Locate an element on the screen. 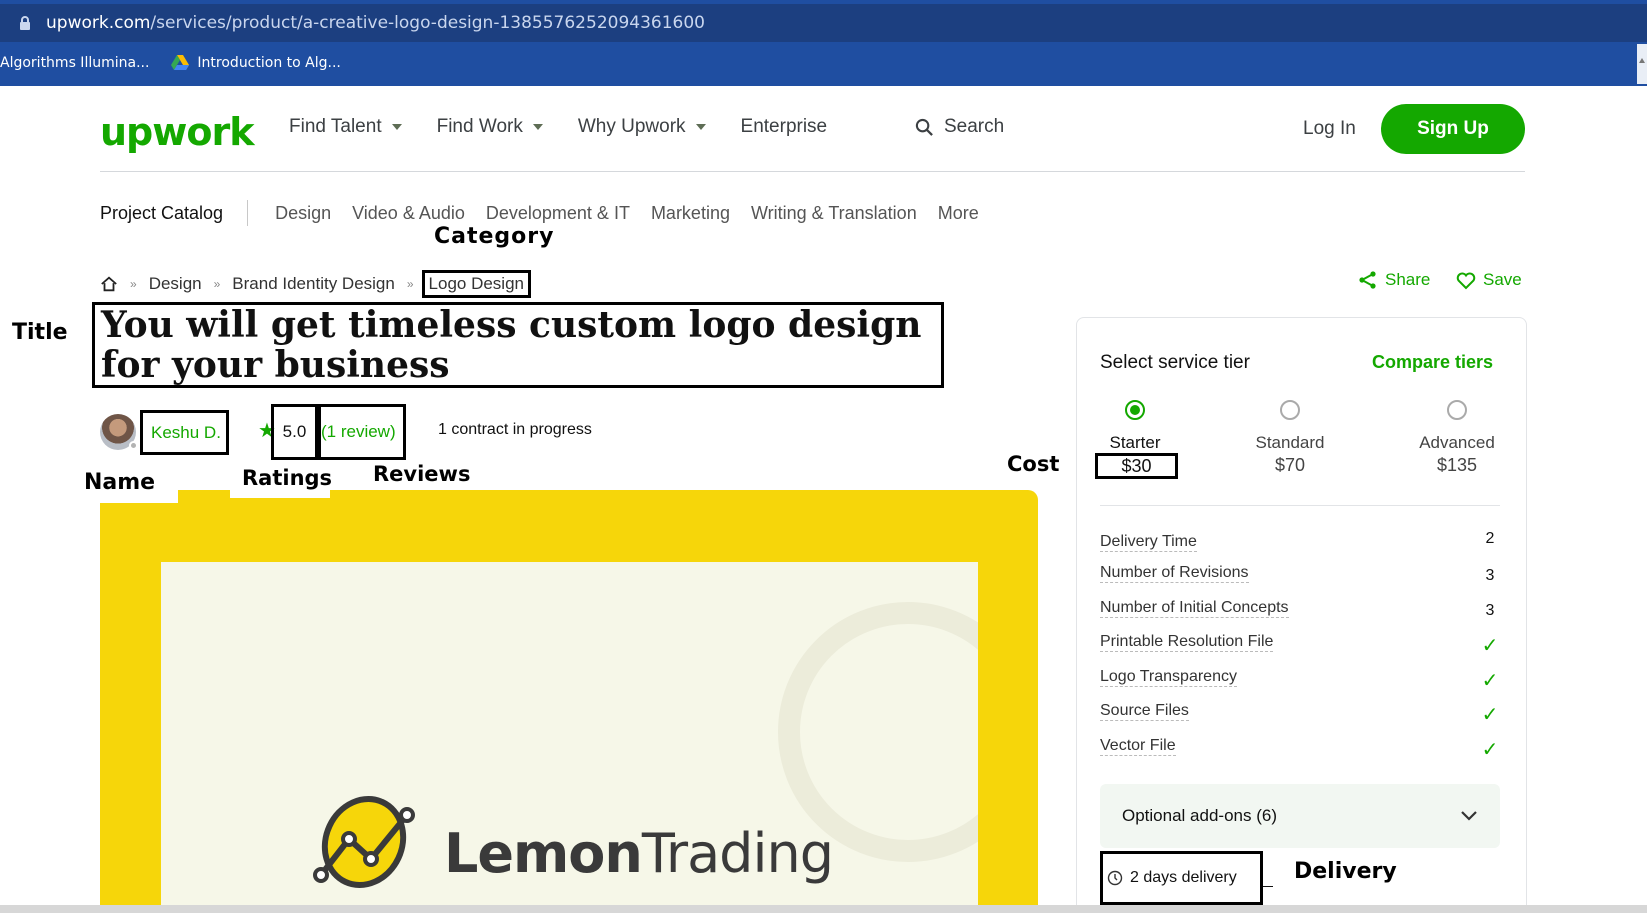 The height and width of the screenshot is (913, 1647). breadcrumb-design: Design is located at coordinates (175, 284).